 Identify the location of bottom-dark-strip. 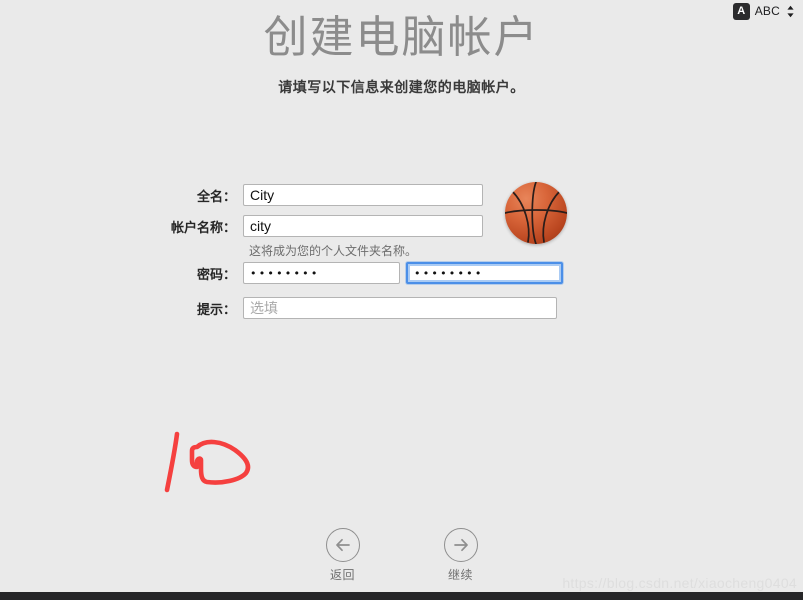
(401, 596).